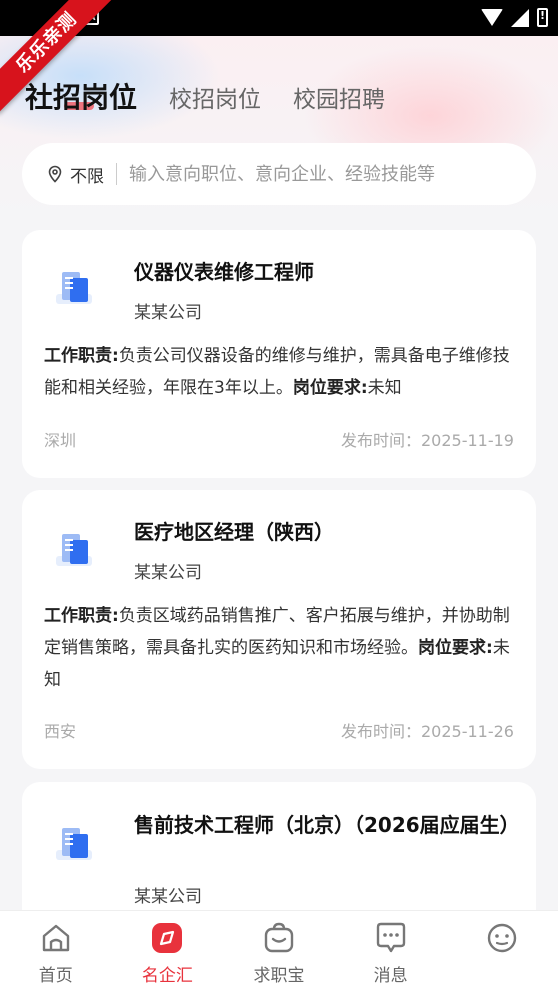  I want to click on nav-item-messages: 消息, so click(390, 952).